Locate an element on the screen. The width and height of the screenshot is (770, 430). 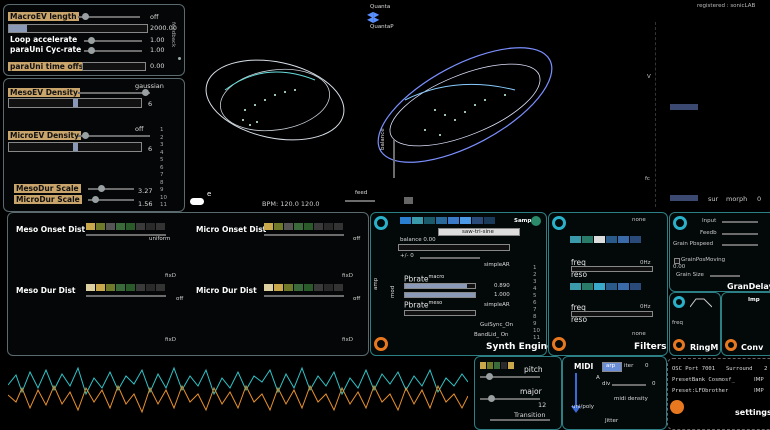
micro-onset-off: off is located at coordinates (357, 239).